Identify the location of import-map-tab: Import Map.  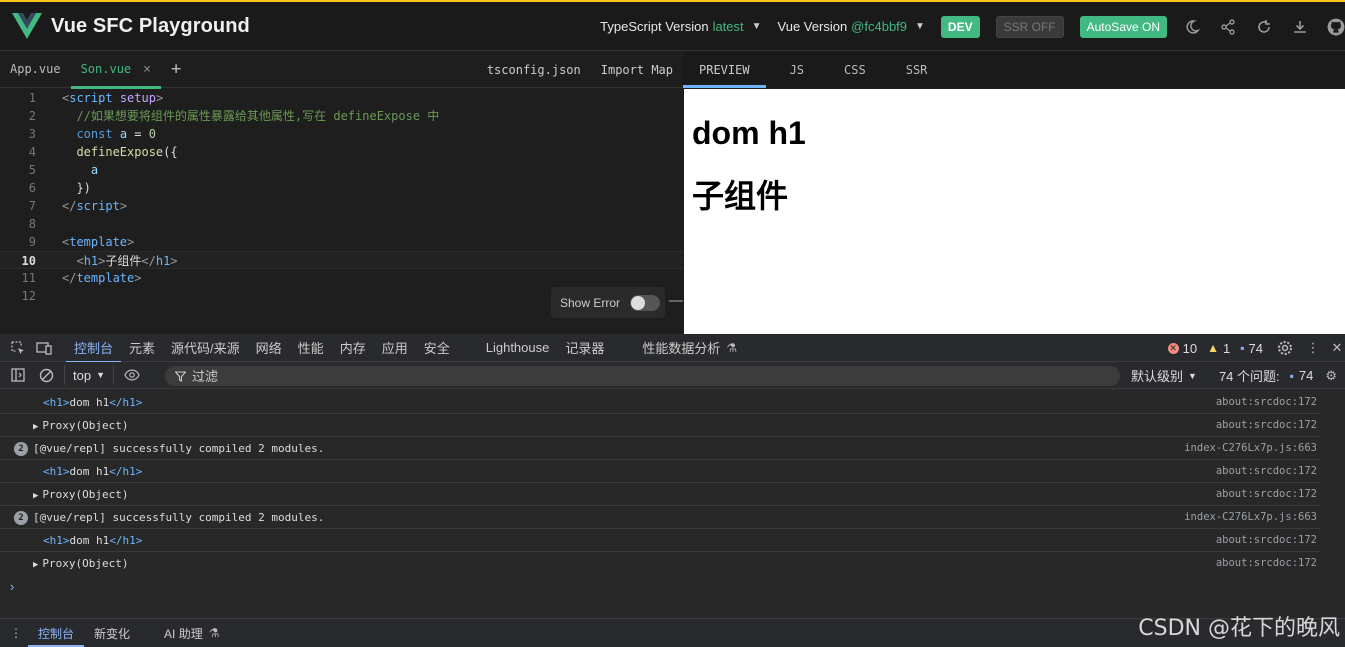
(637, 70).